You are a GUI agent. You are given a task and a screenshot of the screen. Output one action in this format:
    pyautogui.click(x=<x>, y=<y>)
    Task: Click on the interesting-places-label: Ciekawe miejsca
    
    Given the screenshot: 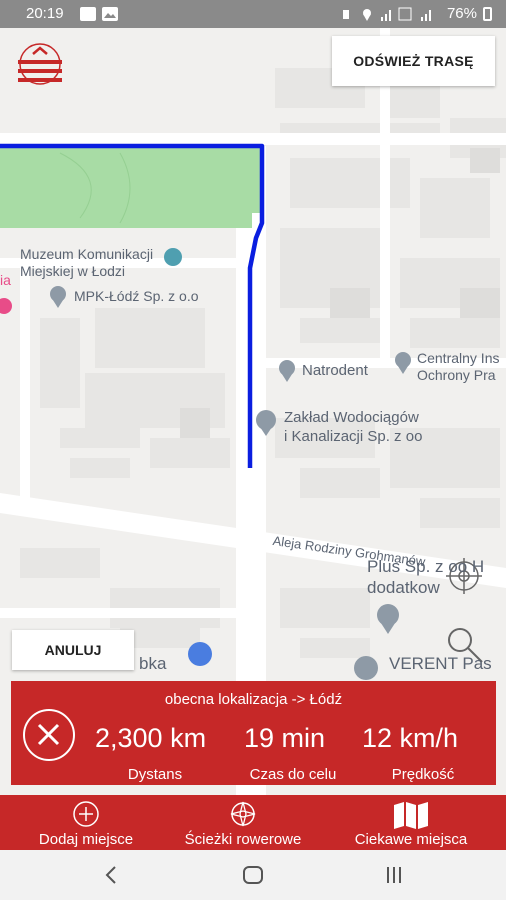 What is the action you would take?
    pyautogui.click(x=411, y=839)
    